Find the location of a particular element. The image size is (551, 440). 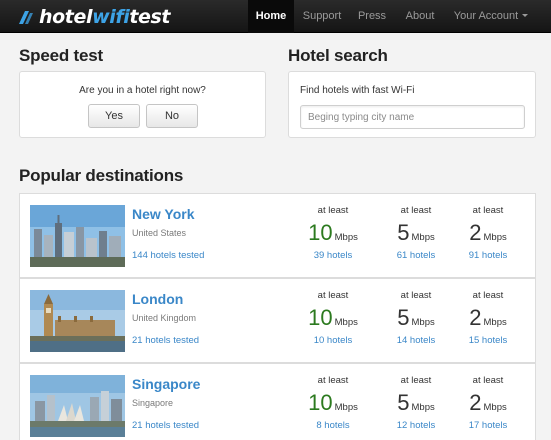

nav-press: Press is located at coordinates (372, 16).